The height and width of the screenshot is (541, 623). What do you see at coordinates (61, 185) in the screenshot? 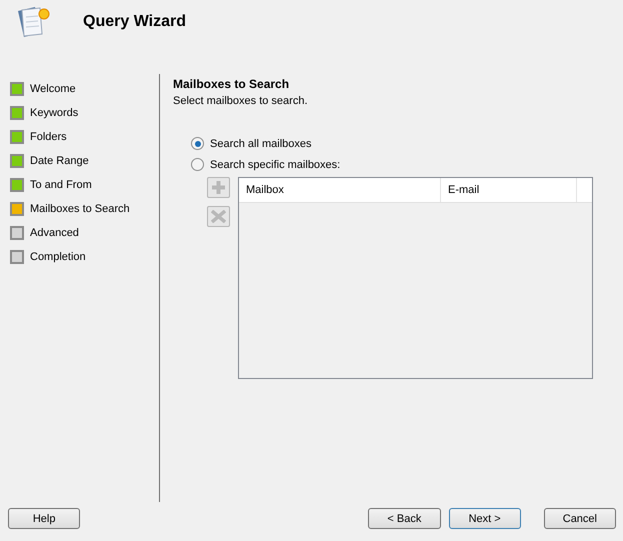
I see `step-label: To and From` at bounding box center [61, 185].